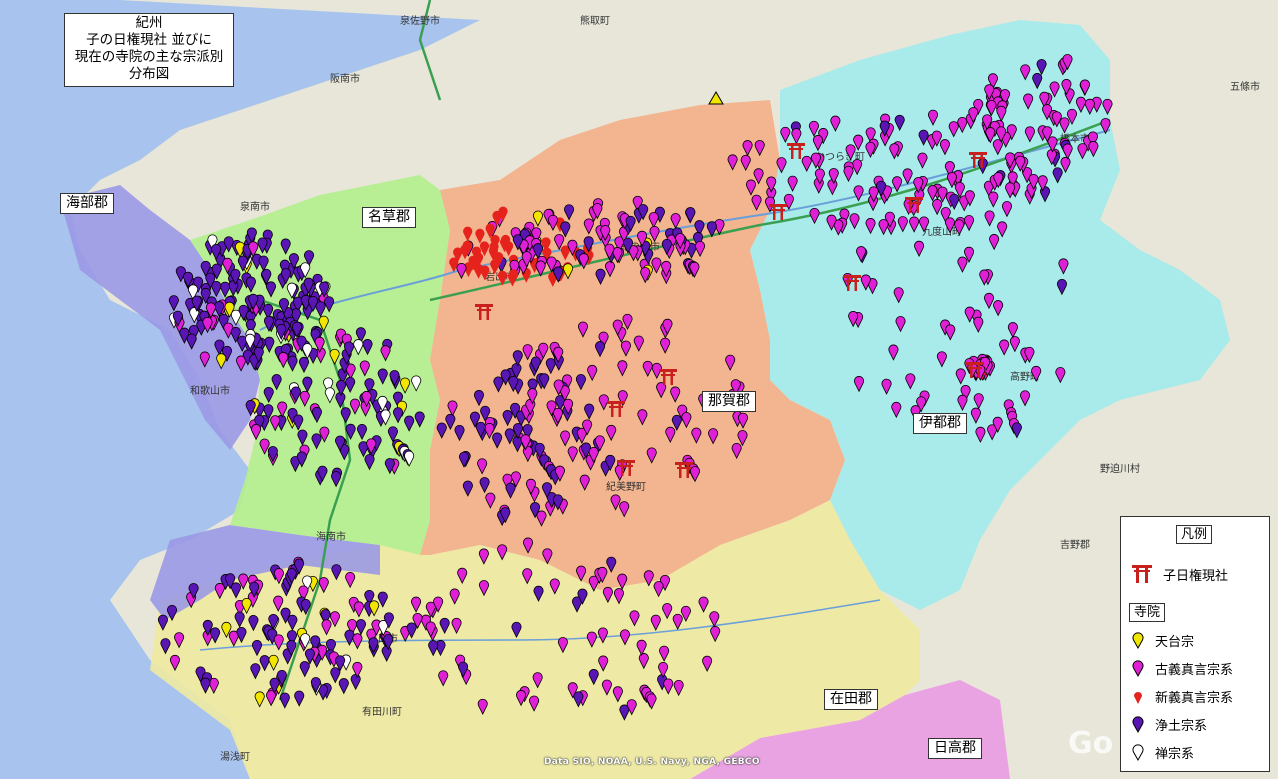 The width and height of the screenshot is (1278, 779). What do you see at coordinates (1194, 670) in the screenshot?
I see `legend-kogi-label: 古義真言宗系` at bounding box center [1194, 670].